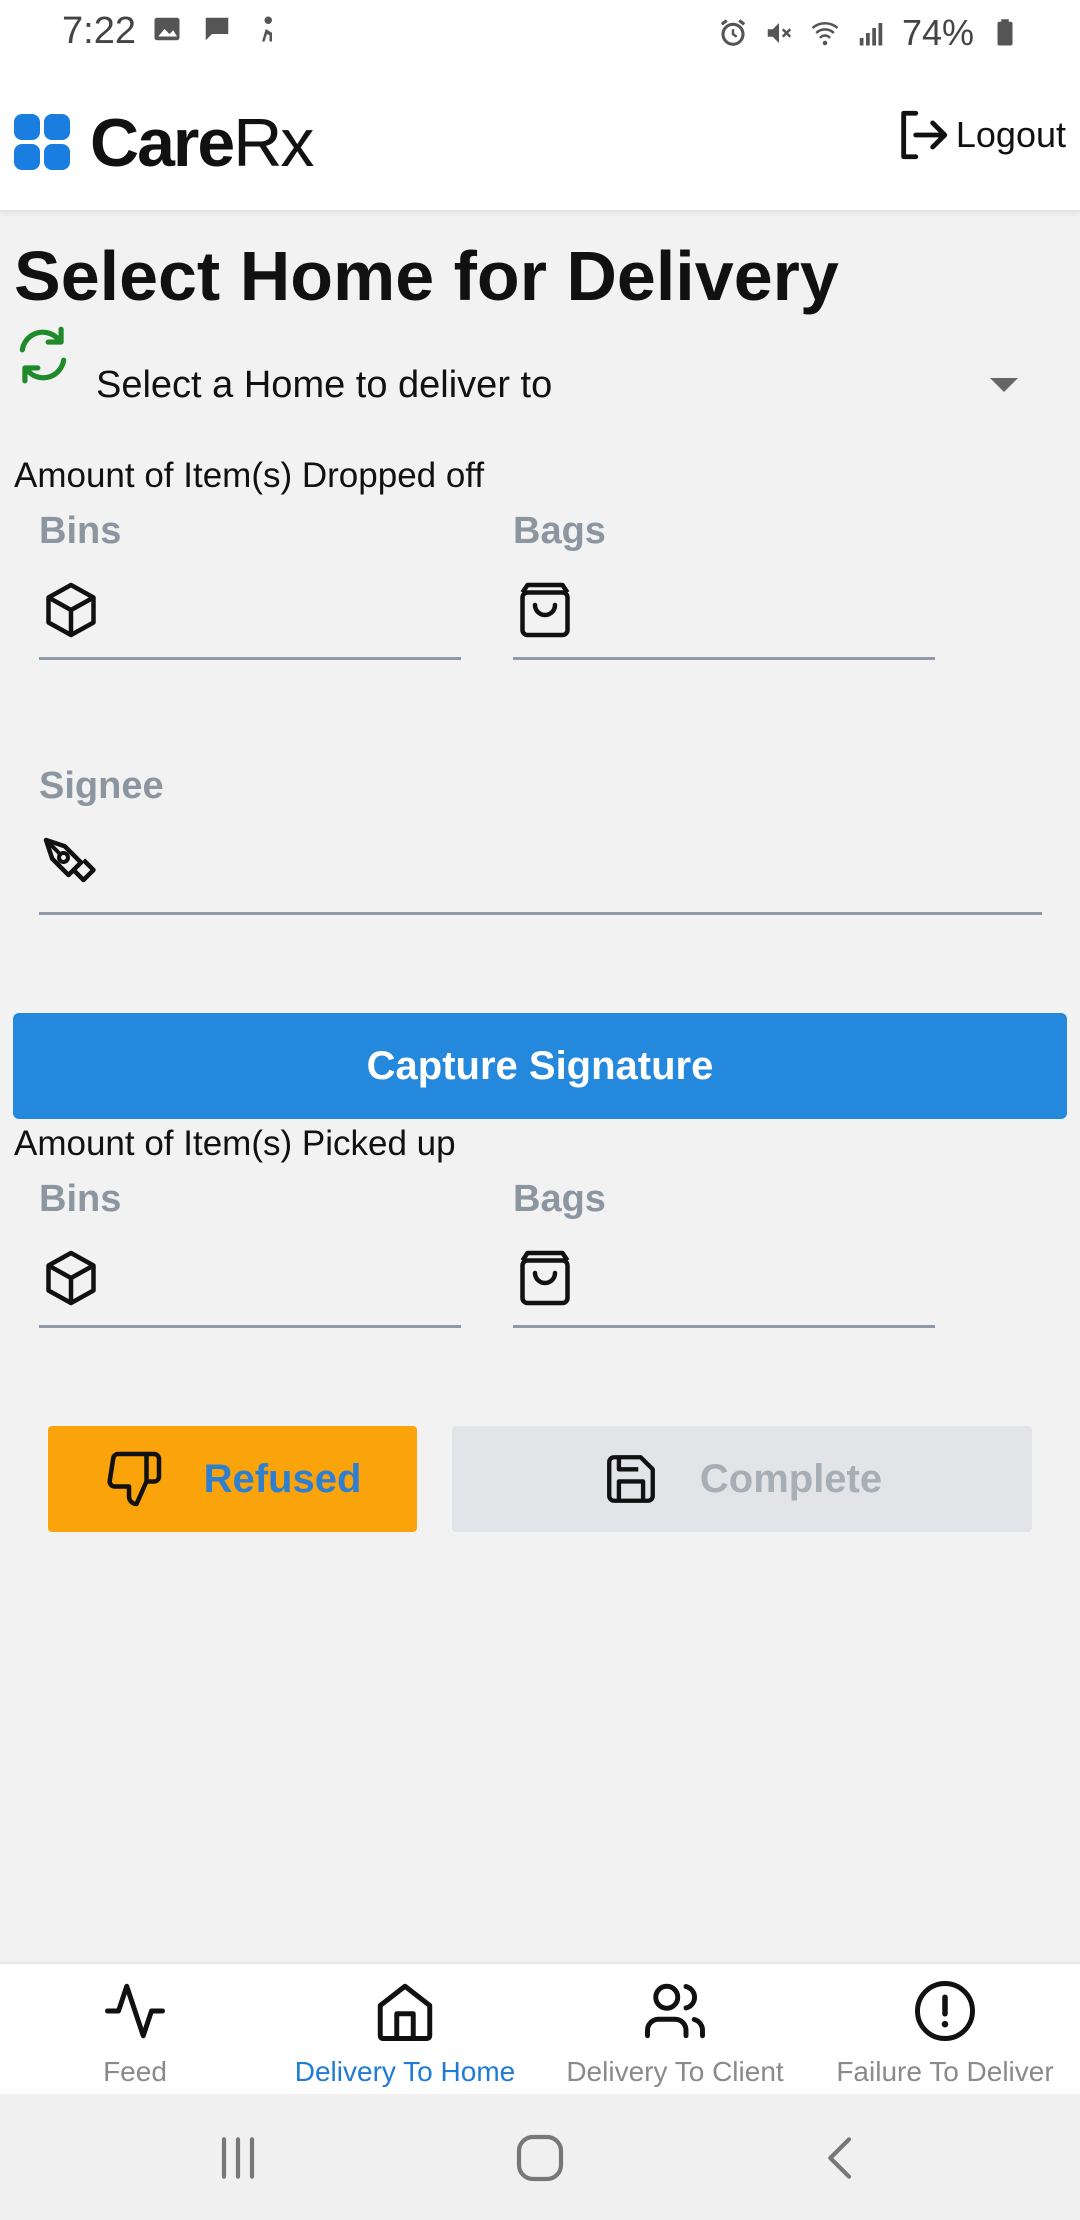 This screenshot has width=1080, height=2220. I want to click on person-icon, so click(267, 29).